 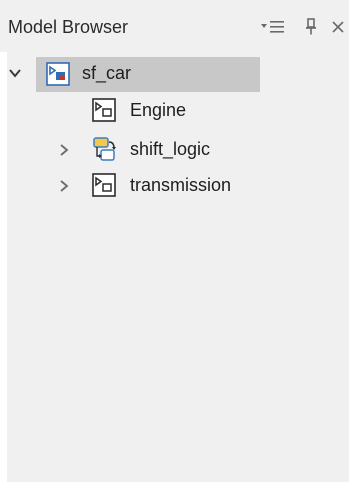 What do you see at coordinates (180, 185) in the screenshot?
I see `tree-item-transmission: transmission` at bounding box center [180, 185].